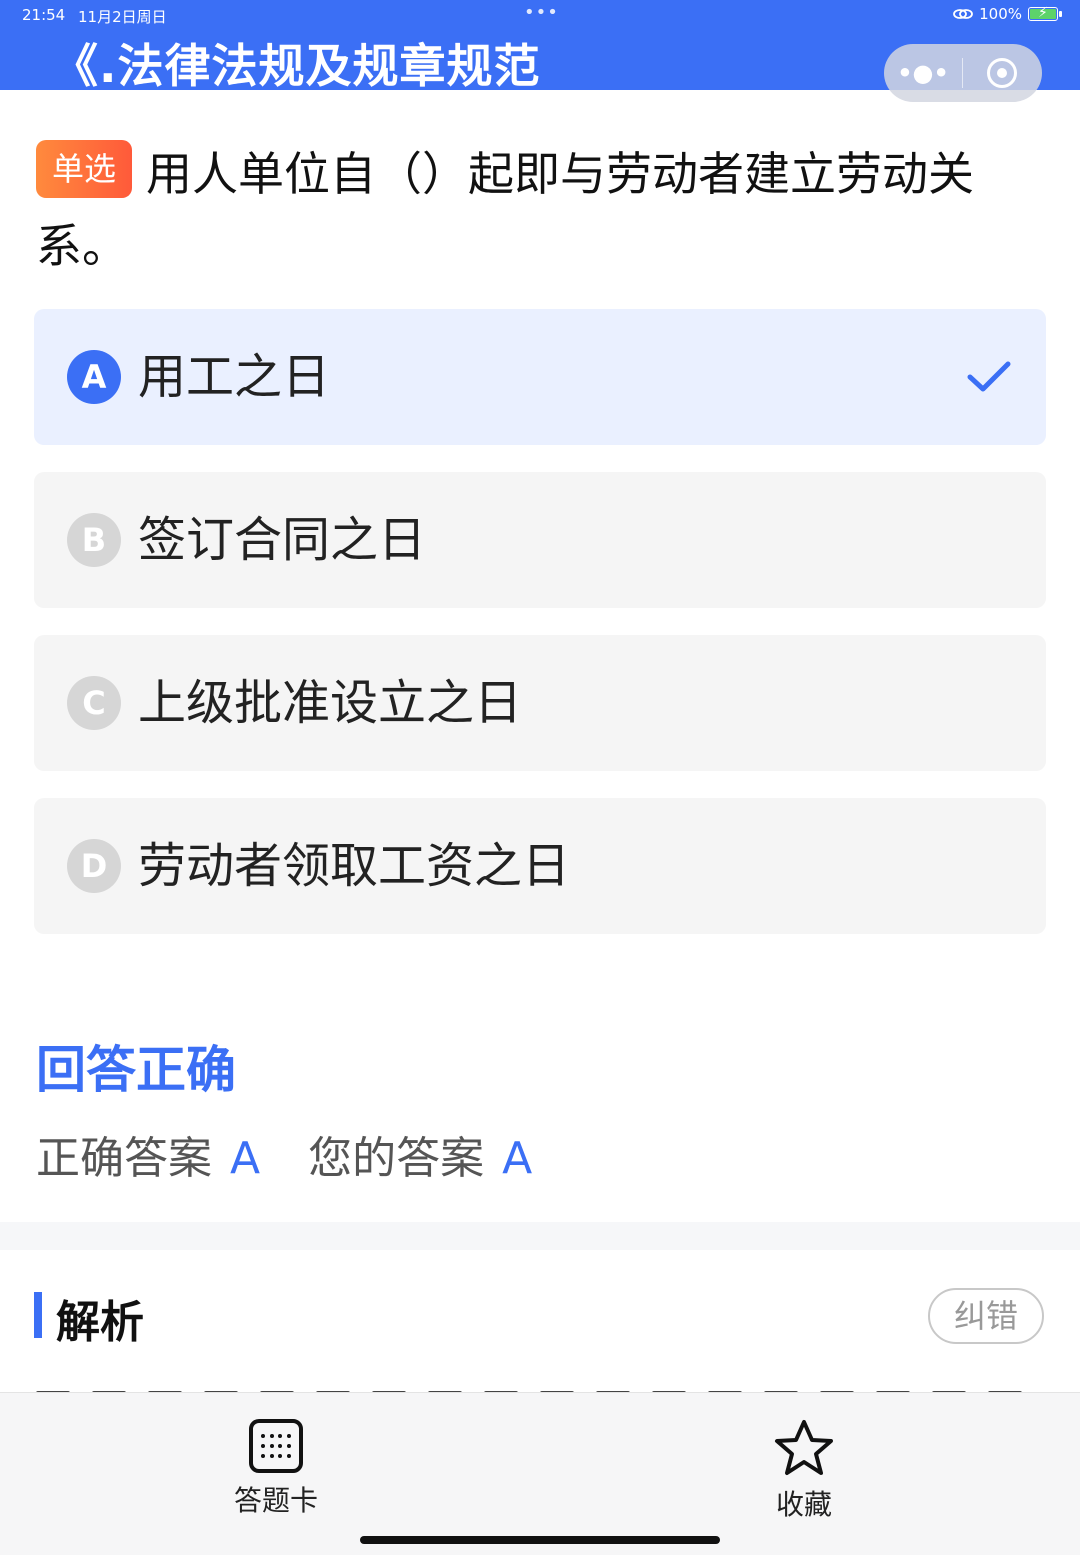 Image resolution: width=1080 pixels, height=1555 pixels. I want to click on status-date: 11月2日周日, so click(122, 17).